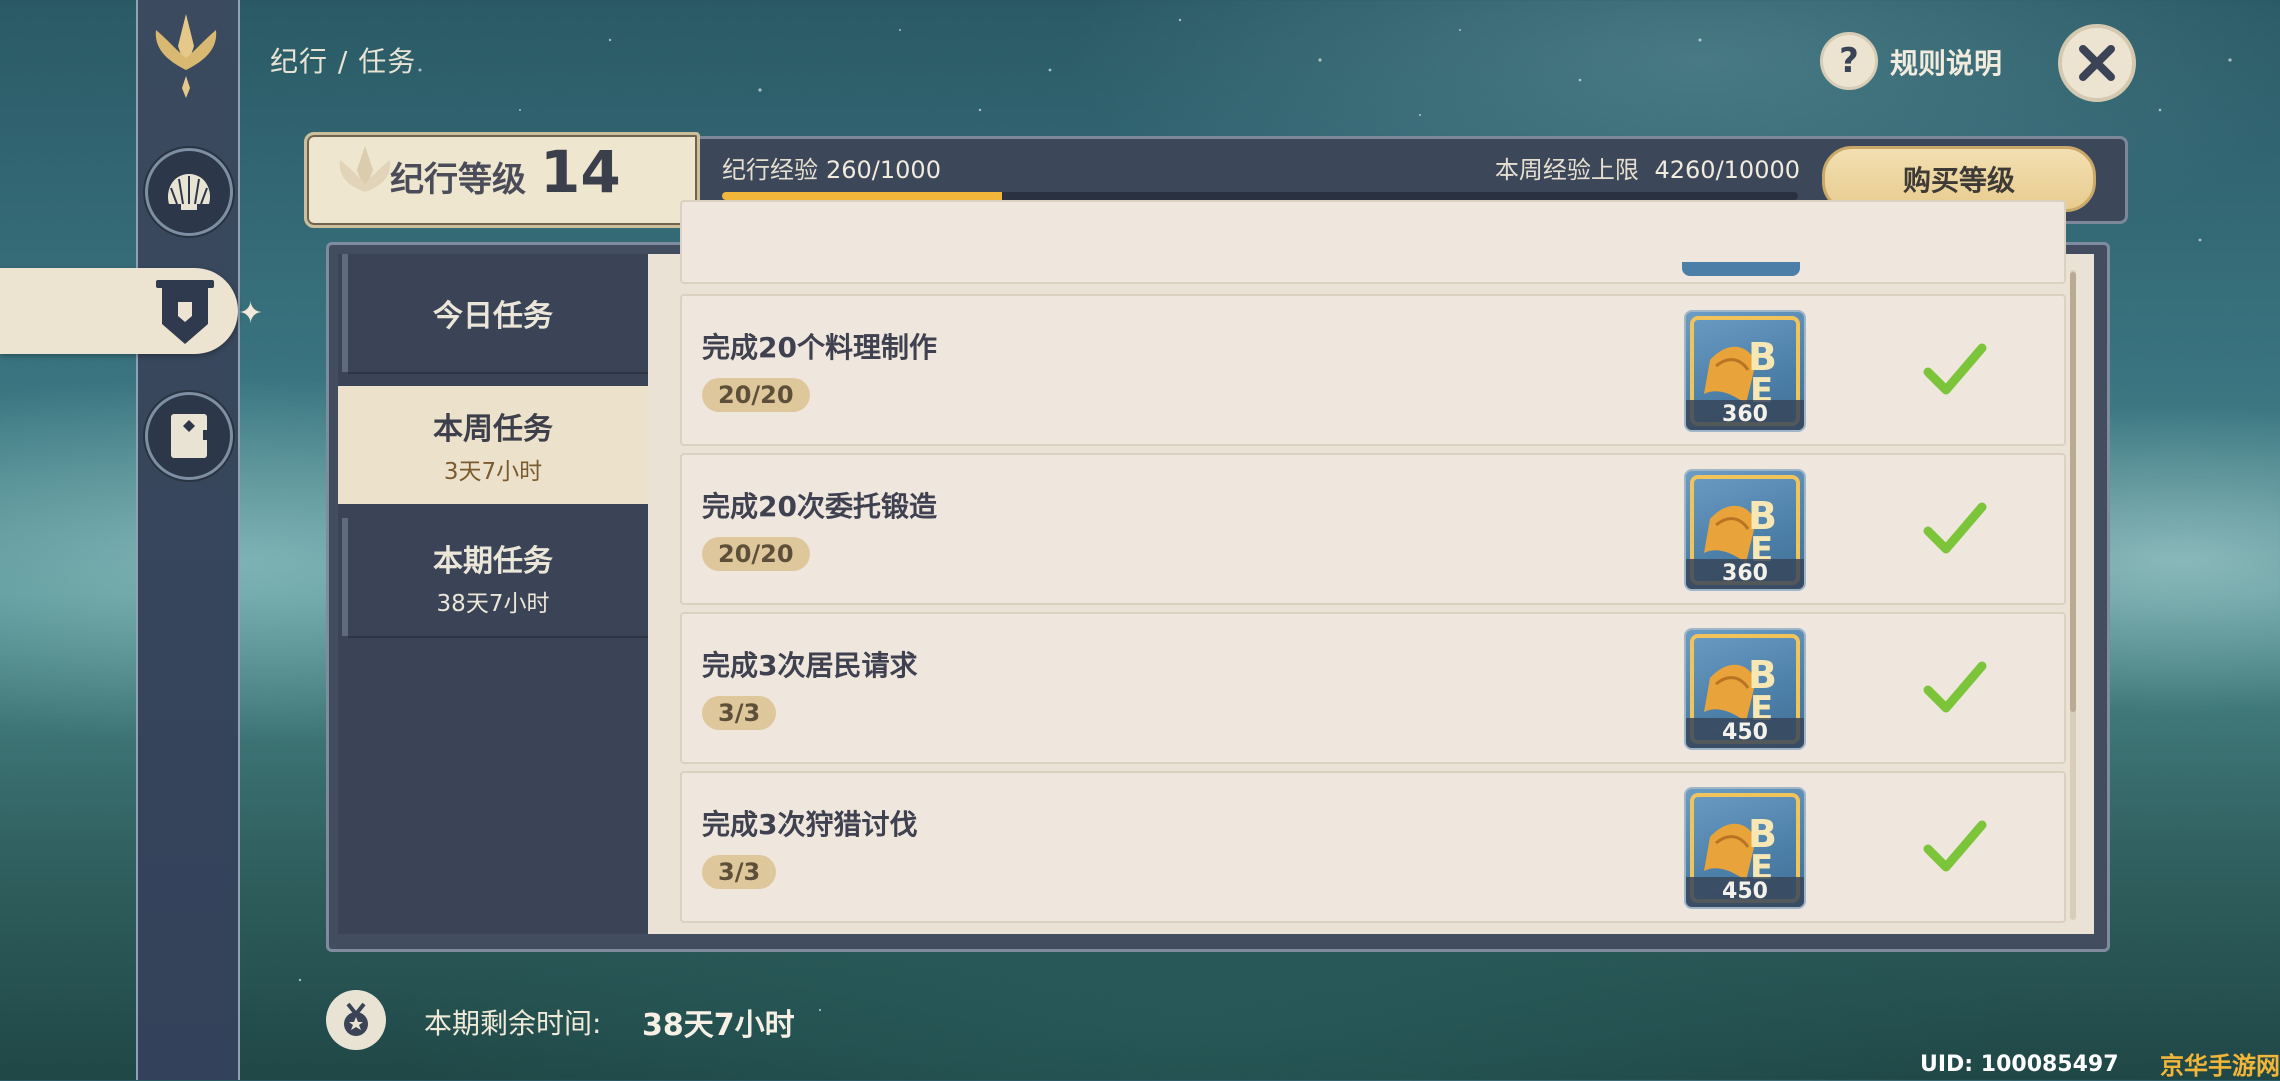  Describe the element at coordinates (883, 170) in the screenshot. I see `exp-value: 260/1000` at that location.